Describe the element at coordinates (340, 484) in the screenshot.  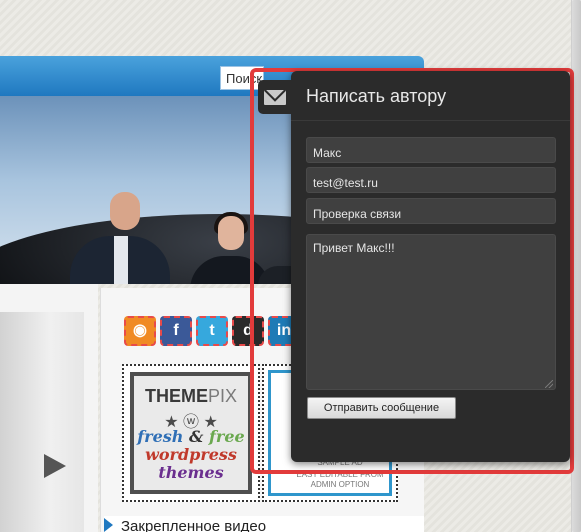
I see `sample-ad-line-3: ADMIN OPTION` at that location.